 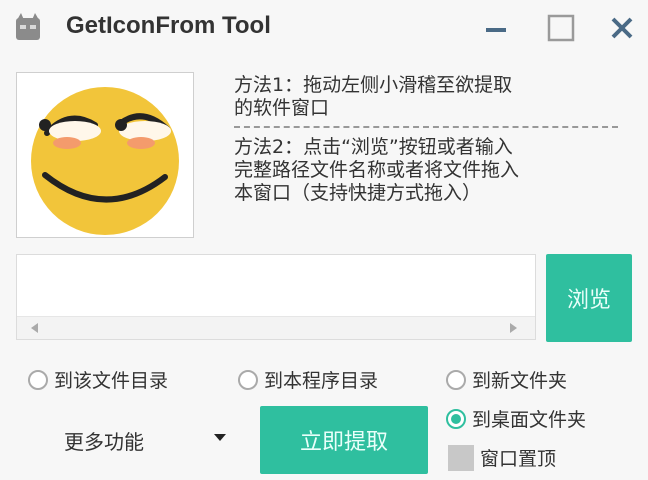 What do you see at coordinates (220, 437) in the screenshot?
I see `chevron-down-icon` at bounding box center [220, 437].